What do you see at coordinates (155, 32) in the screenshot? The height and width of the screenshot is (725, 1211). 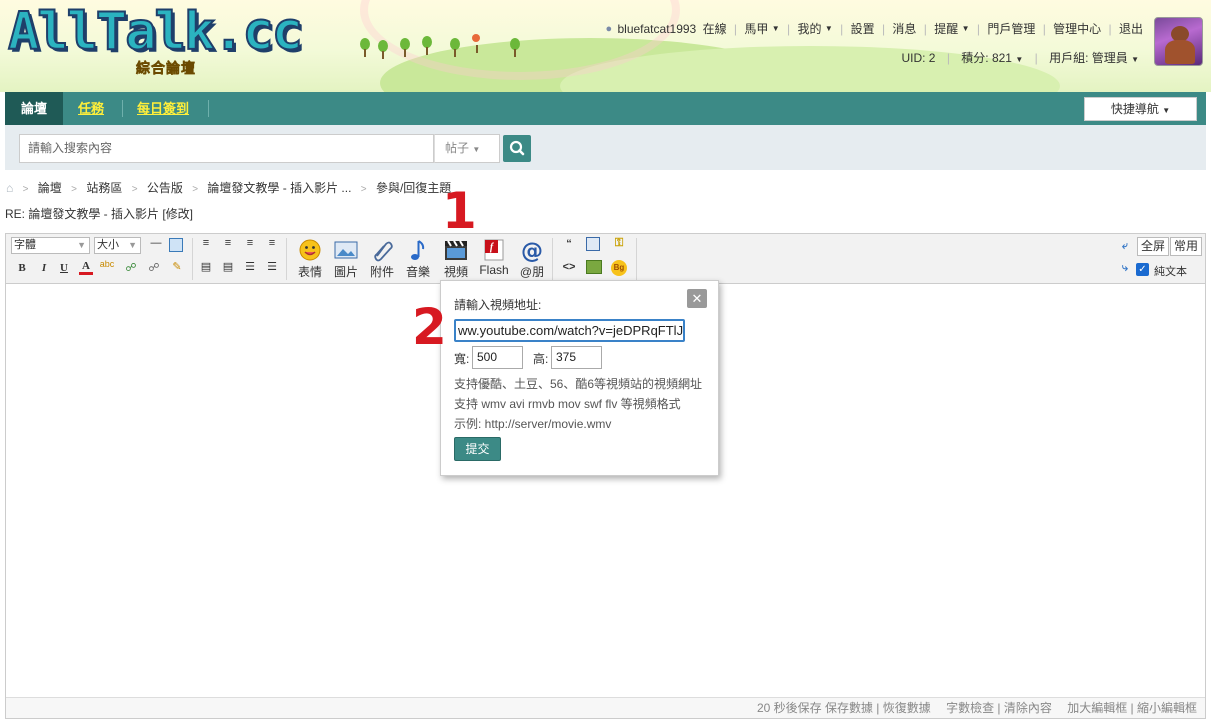 I see `site-logo: AllTalk.cc` at bounding box center [155, 32].